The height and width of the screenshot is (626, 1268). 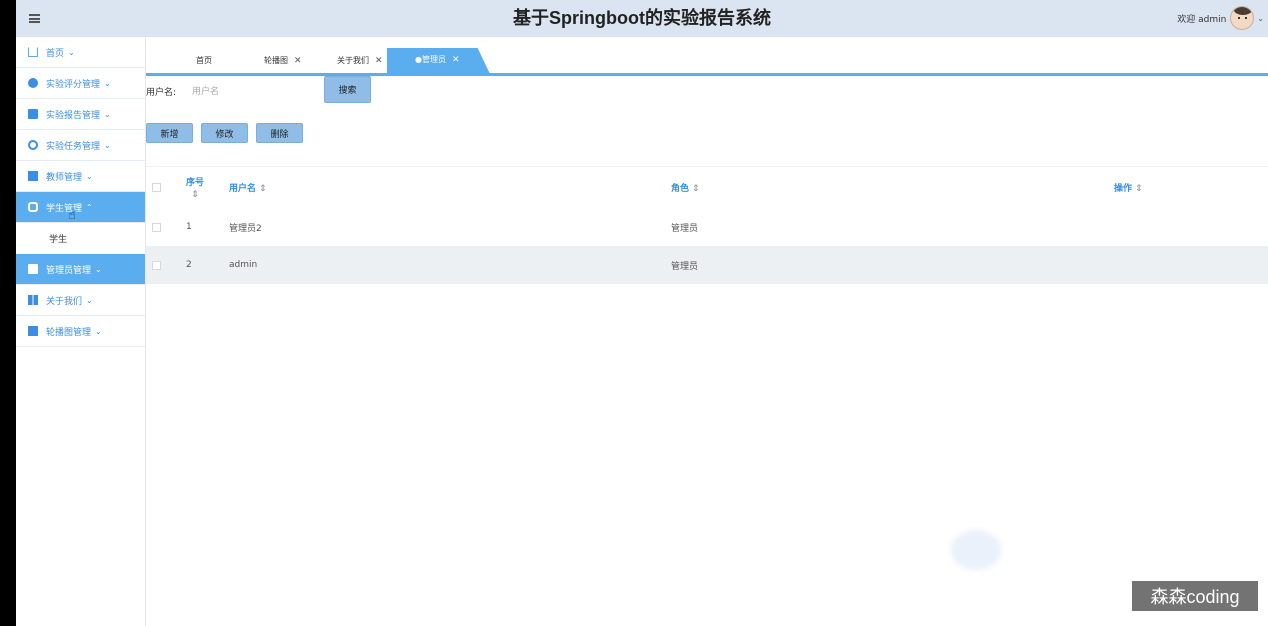 I want to click on tab-underline, so click(x=707, y=74).